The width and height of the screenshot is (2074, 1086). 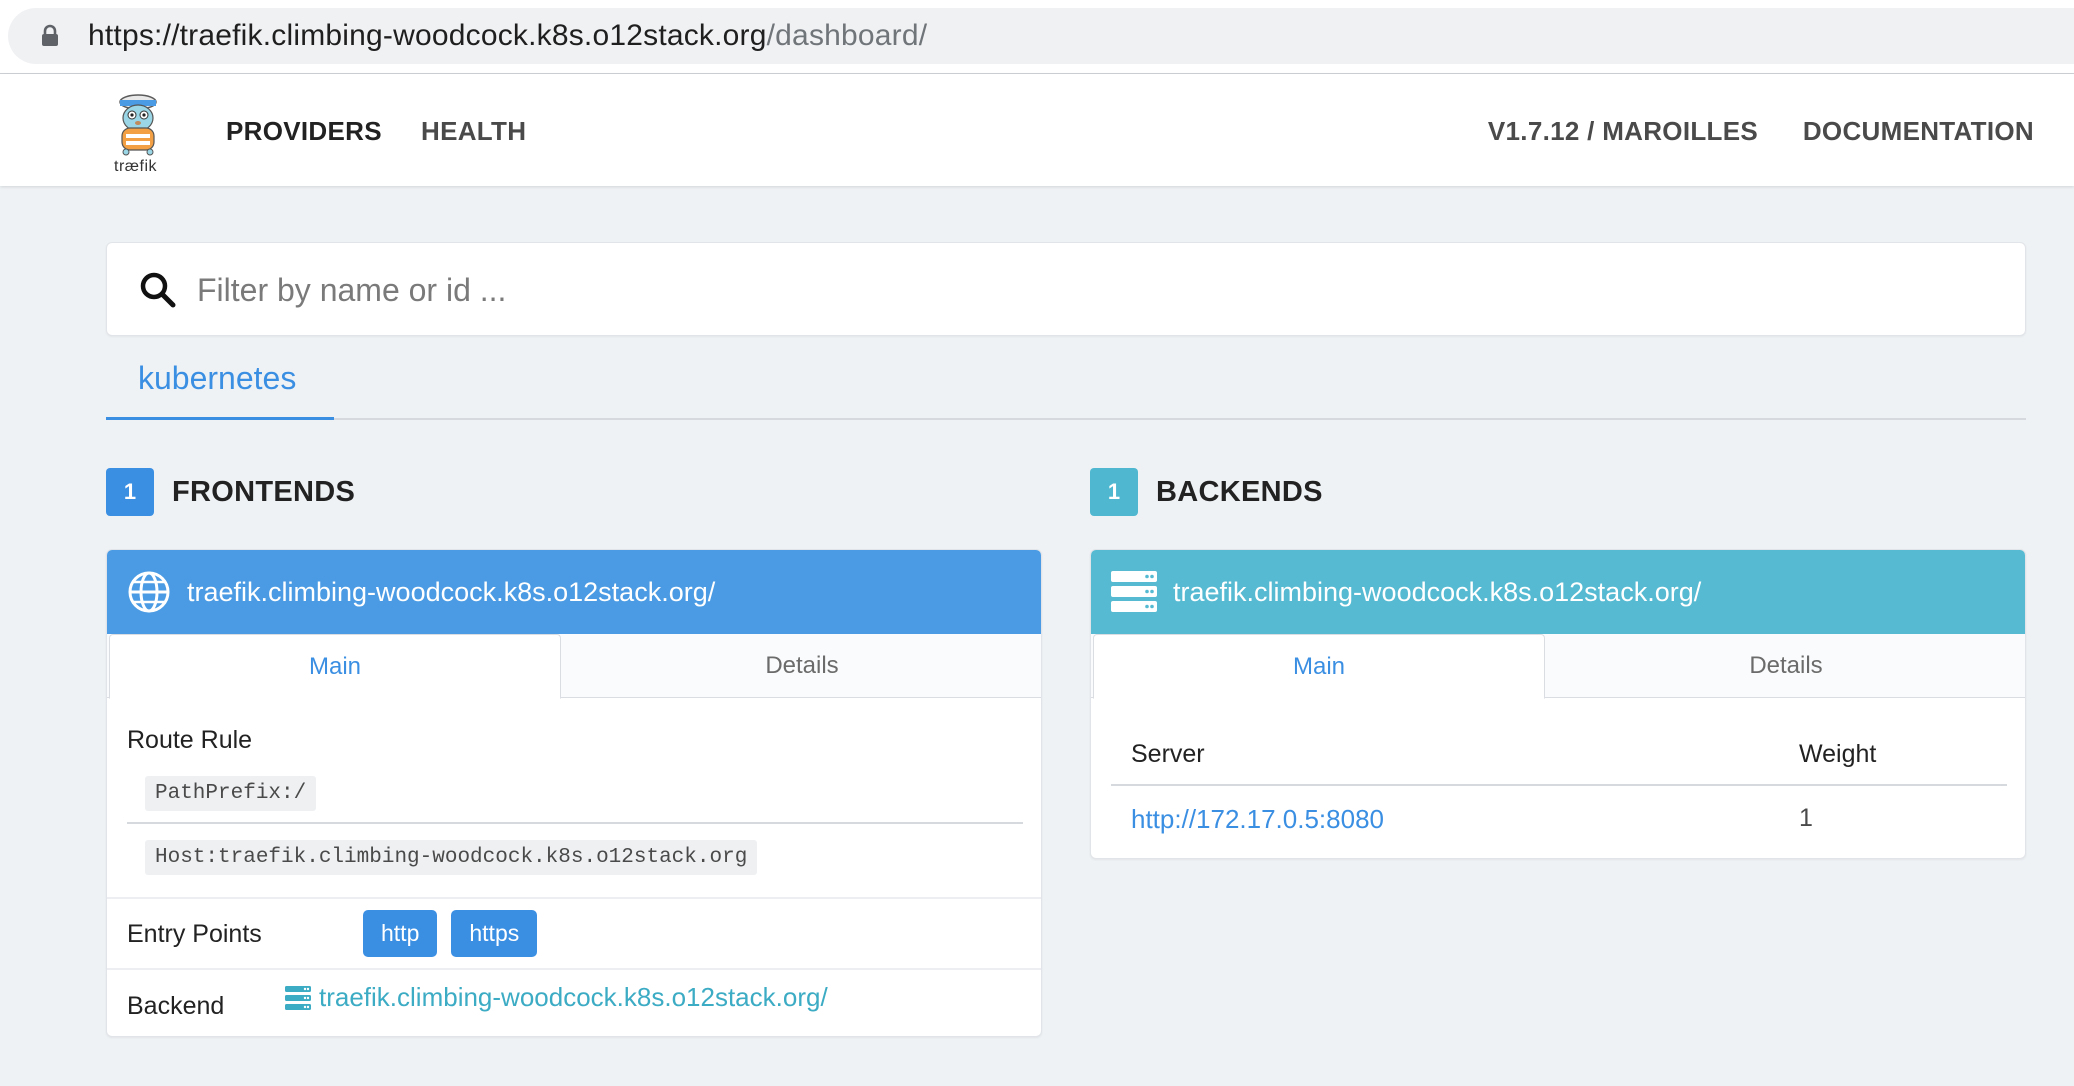 I want to click on frontend-tab-main: Main, so click(x=335, y=666).